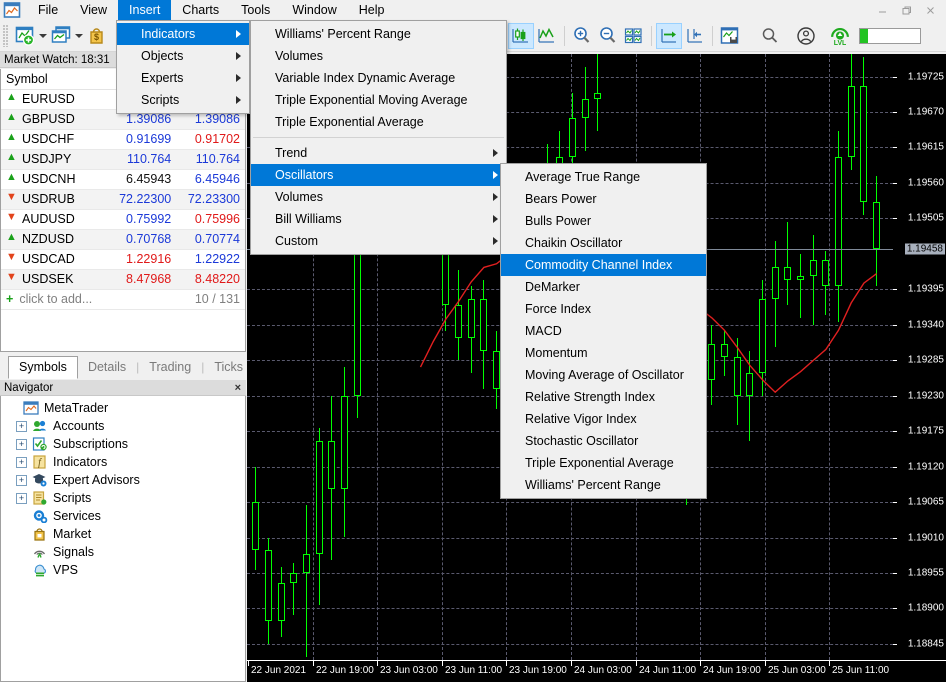 The image size is (946, 682). Describe the element at coordinates (126, 480) in the screenshot. I see `nav-item-expert-advisors: + Expert Advisors` at that location.